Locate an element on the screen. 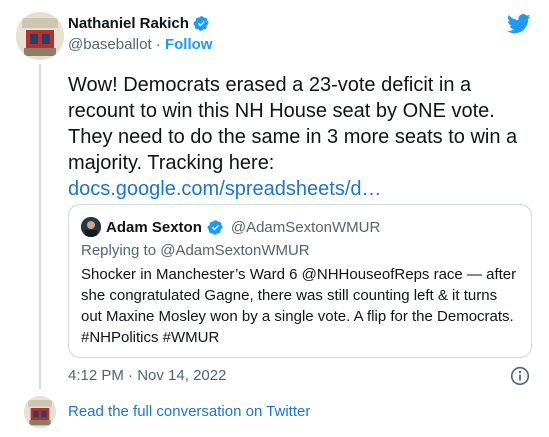 This screenshot has height=437, width=549. author-handle: @baseballot is located at coordinates (110, 44).